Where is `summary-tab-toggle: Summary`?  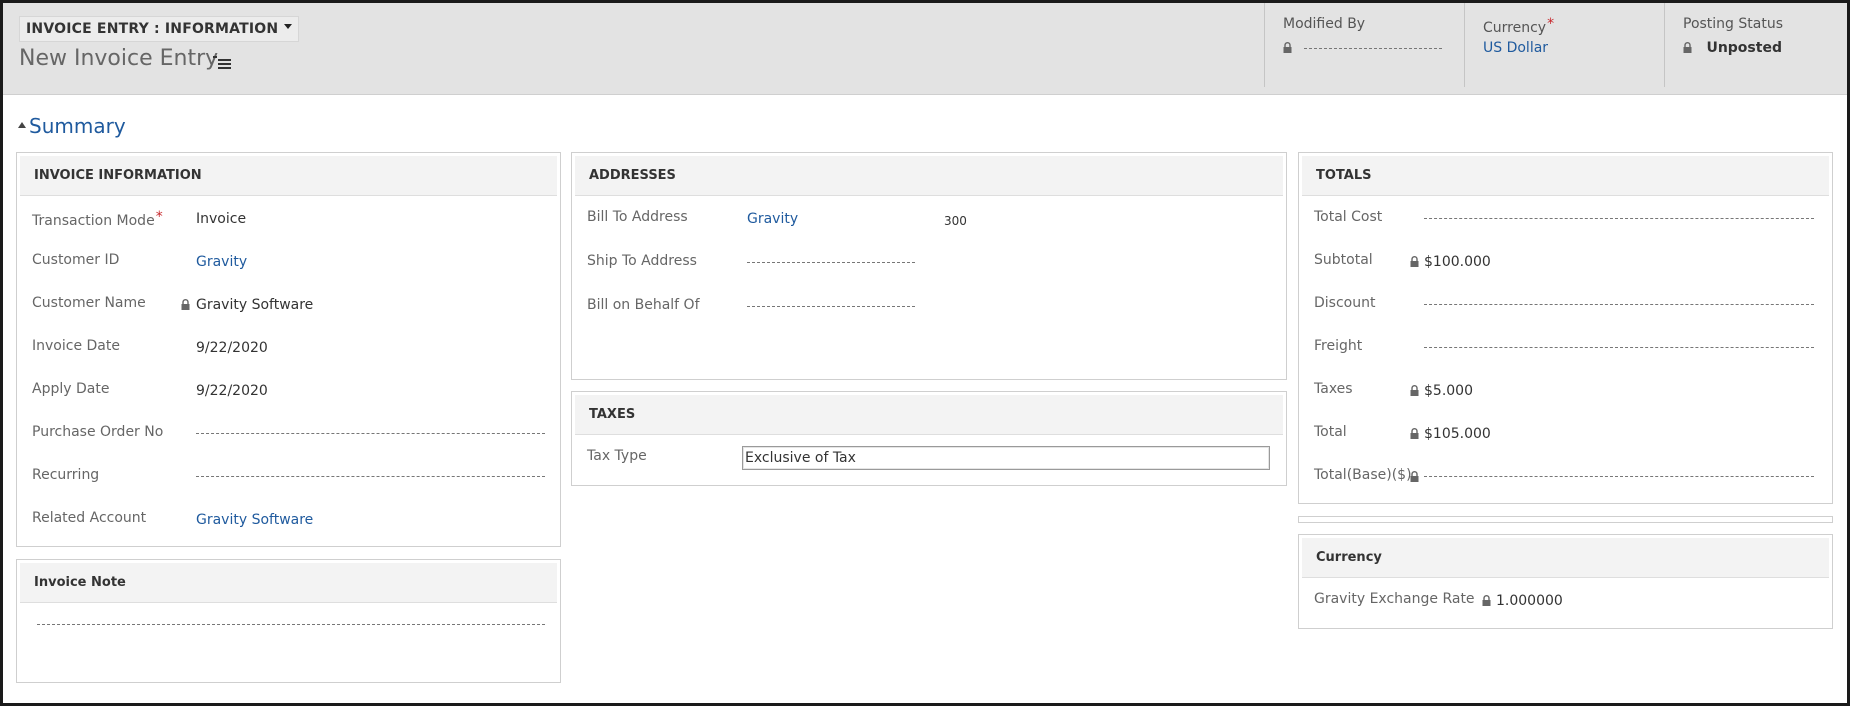 summary-tab-toggle: Summary is located at coordinates (72, 126).